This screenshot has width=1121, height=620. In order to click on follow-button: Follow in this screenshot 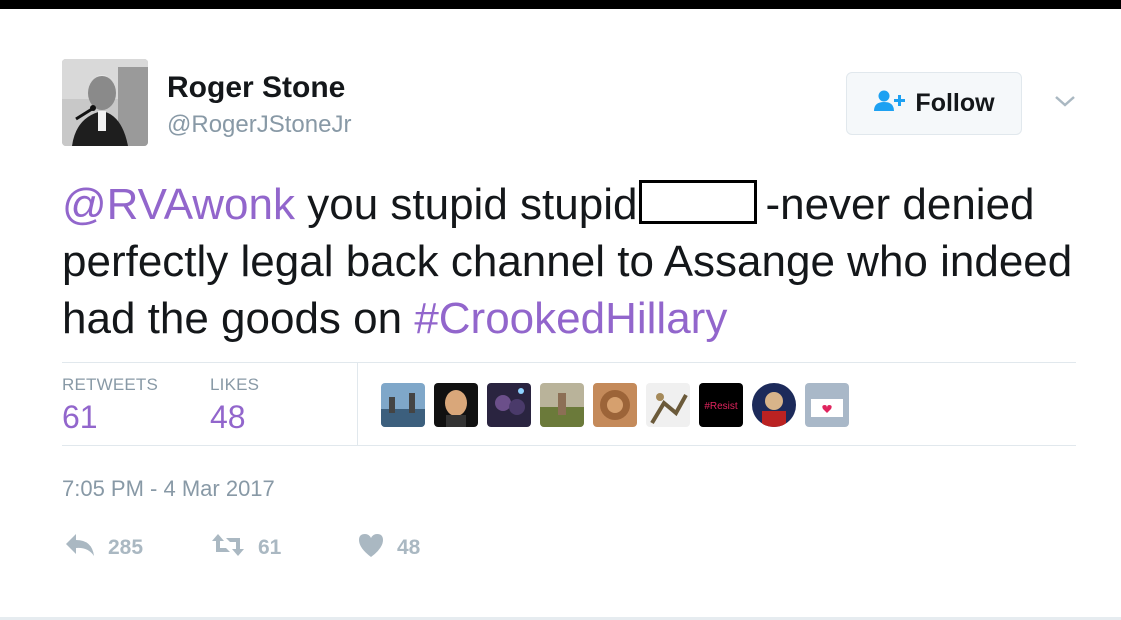, I will do `click(934, 103)`.